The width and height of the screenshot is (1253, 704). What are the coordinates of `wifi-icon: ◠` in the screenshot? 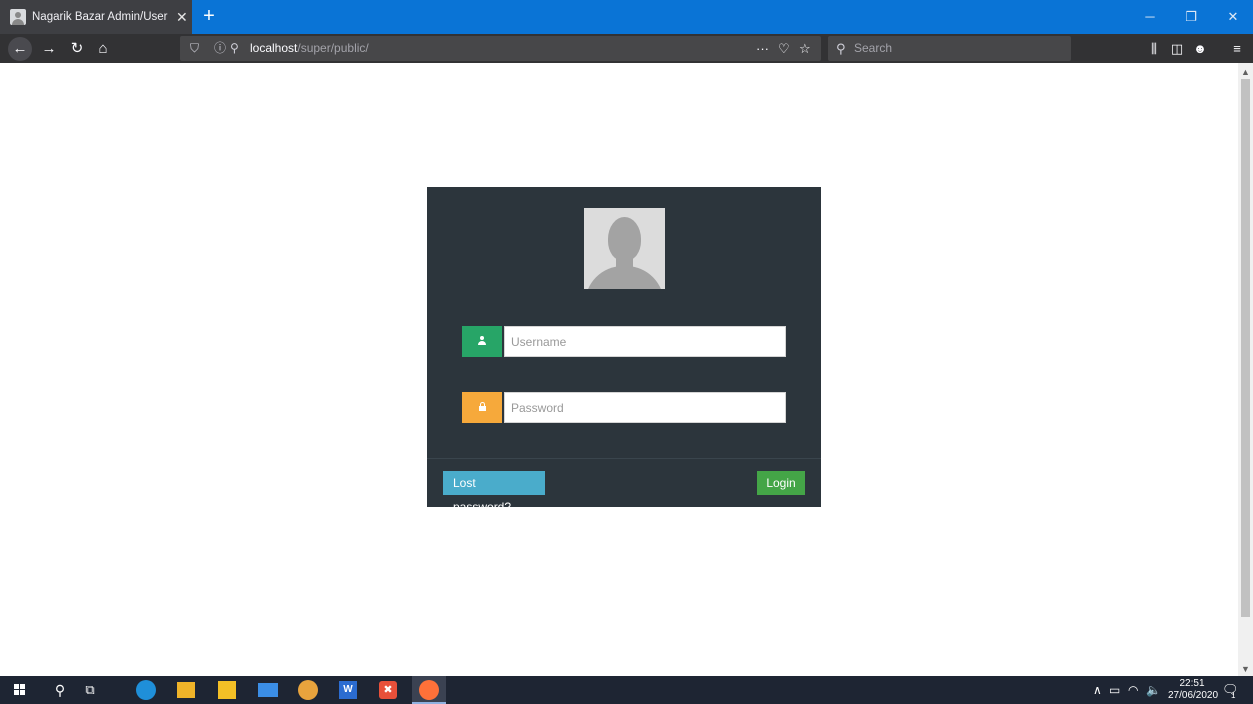 It's located at (1133, 690).